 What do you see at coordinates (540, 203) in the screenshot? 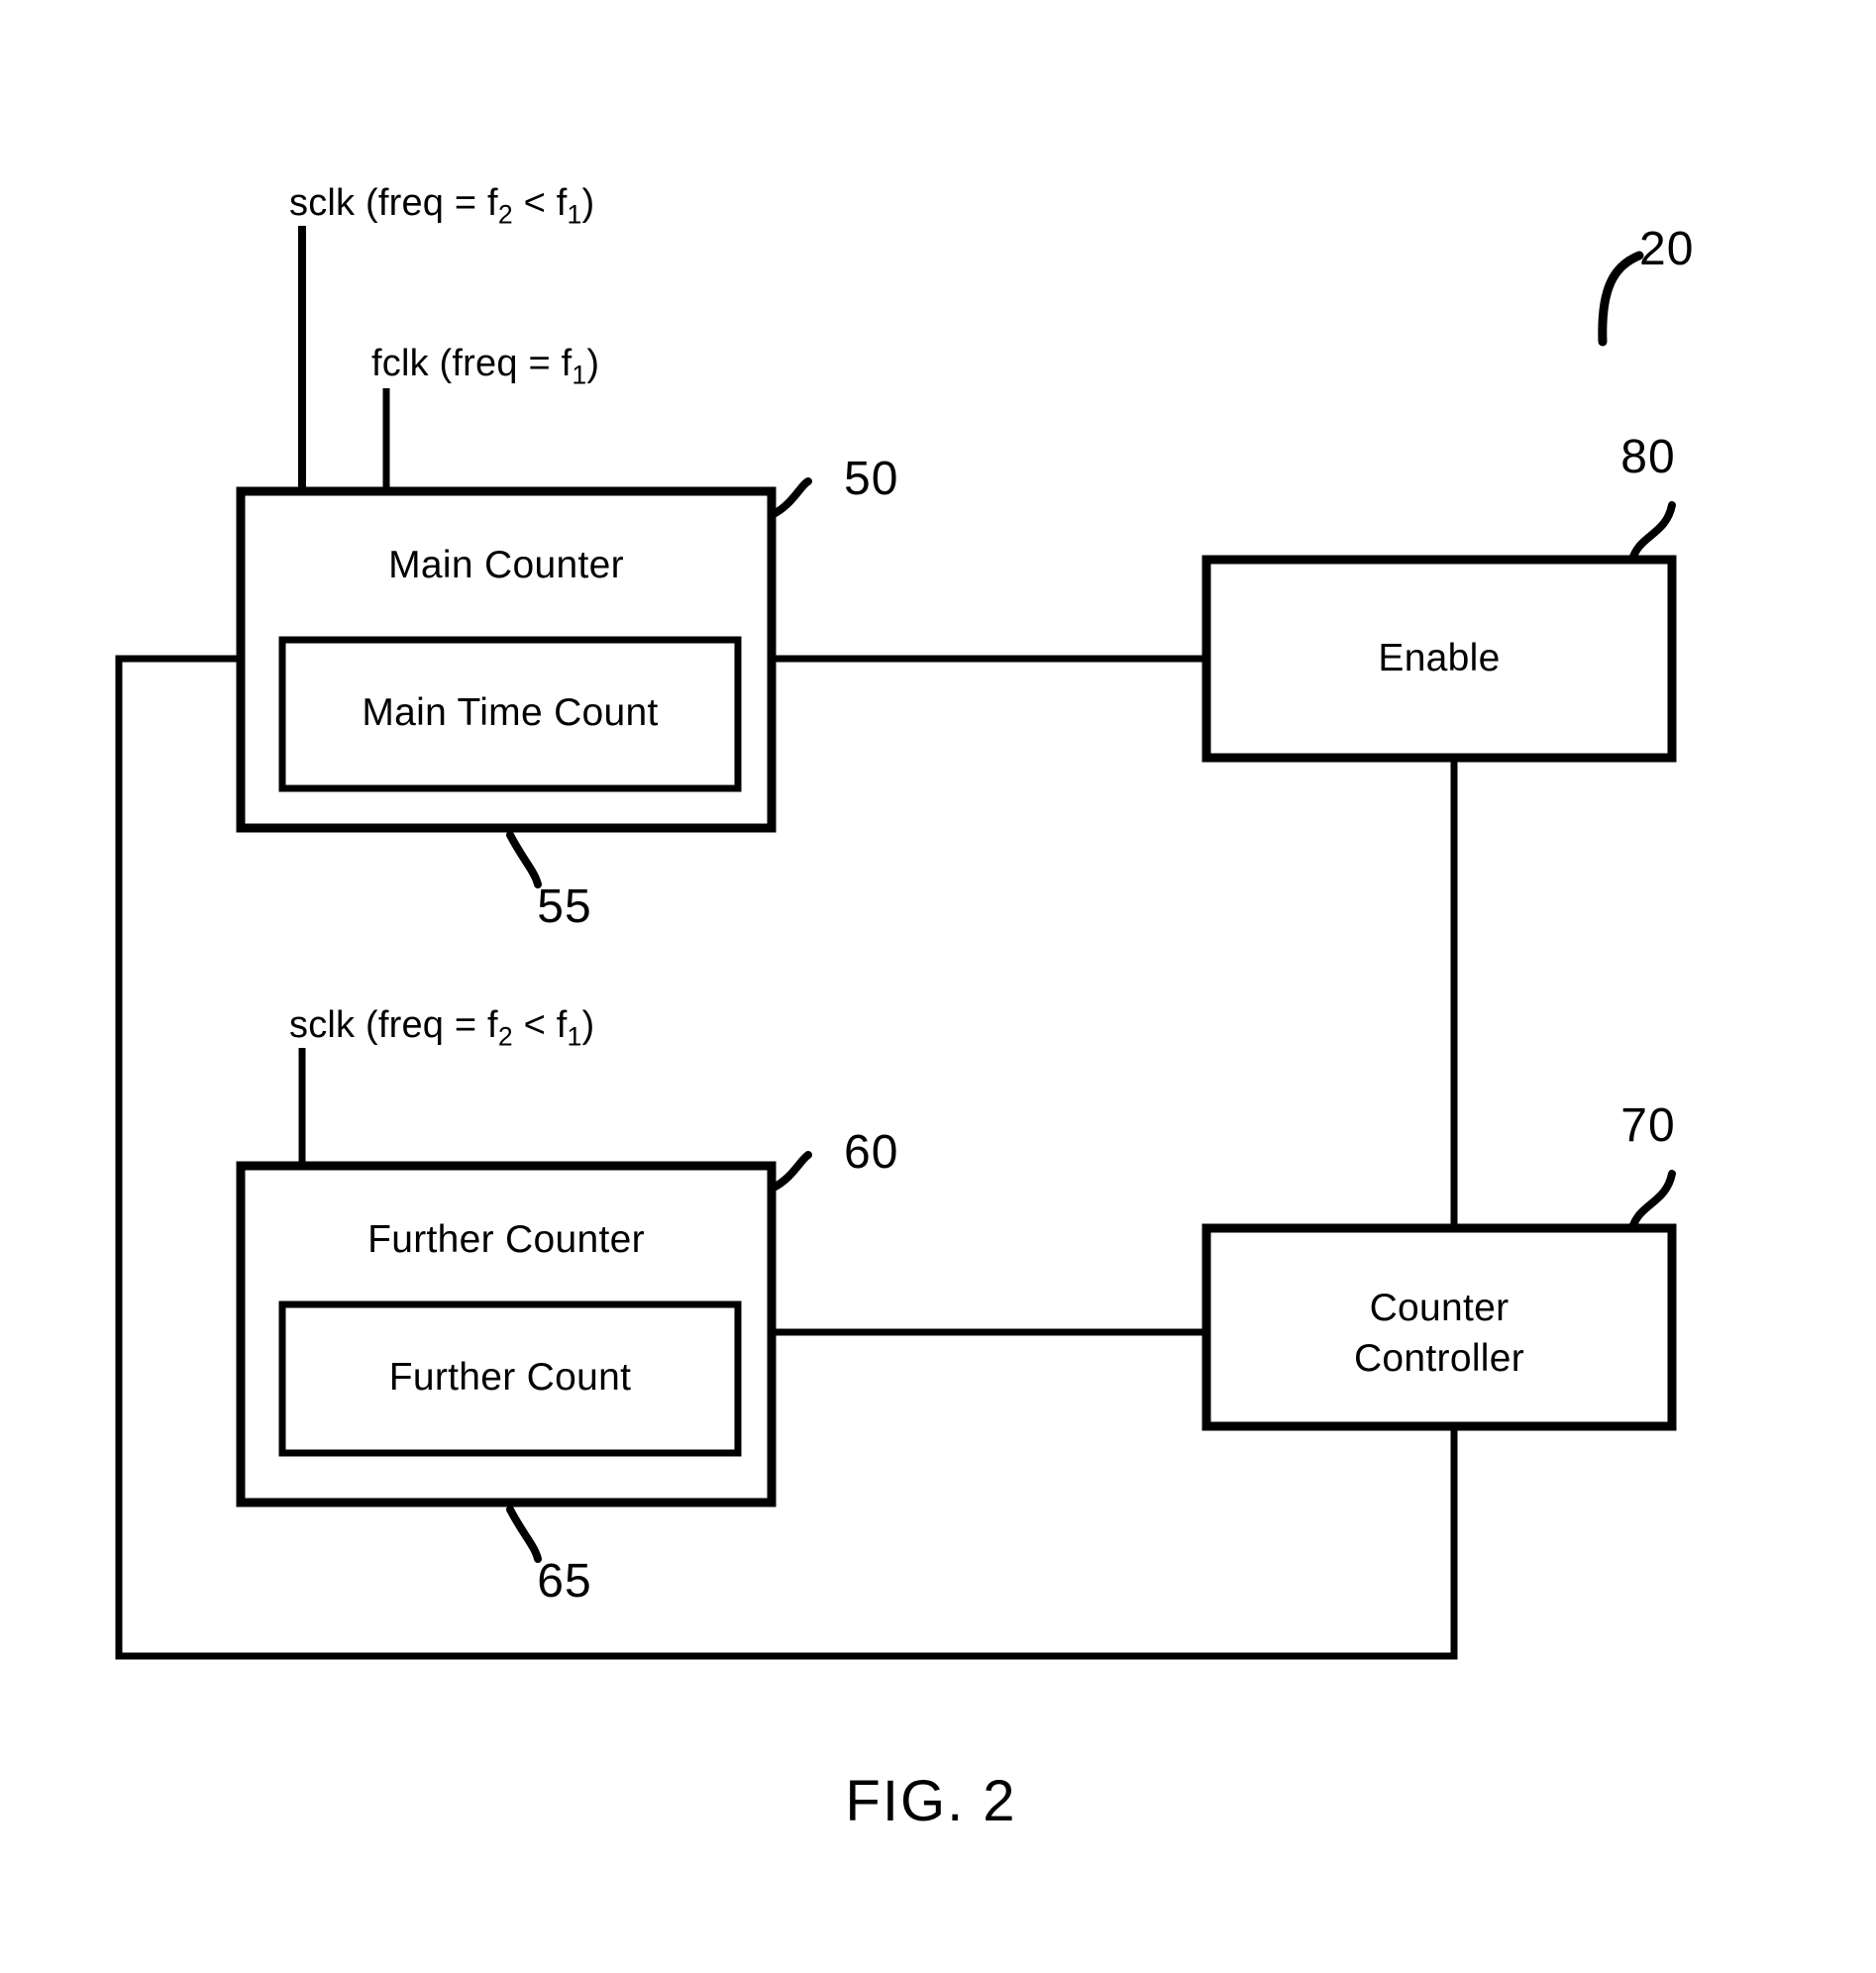
I see `main-sclk-mid: < f` at bounding box center [540, 203].